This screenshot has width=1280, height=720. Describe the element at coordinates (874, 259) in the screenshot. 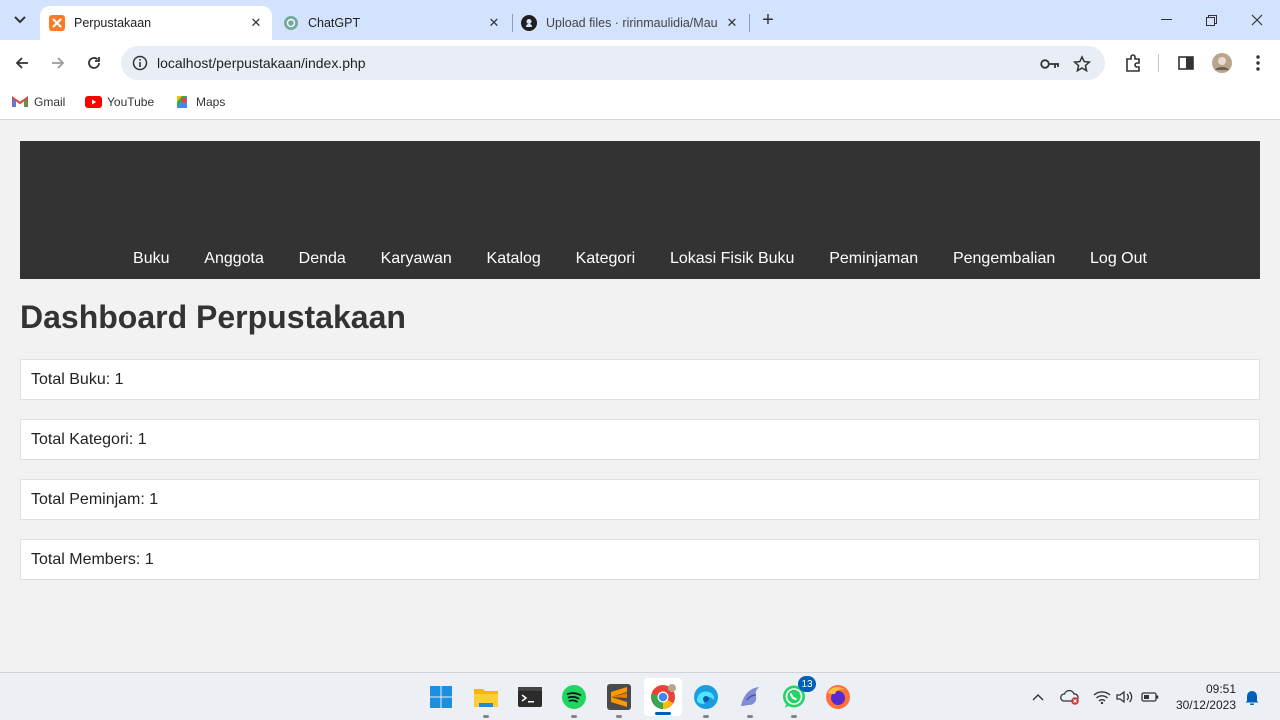

I see `nav-peminjaman: Peminjaman` at that location.